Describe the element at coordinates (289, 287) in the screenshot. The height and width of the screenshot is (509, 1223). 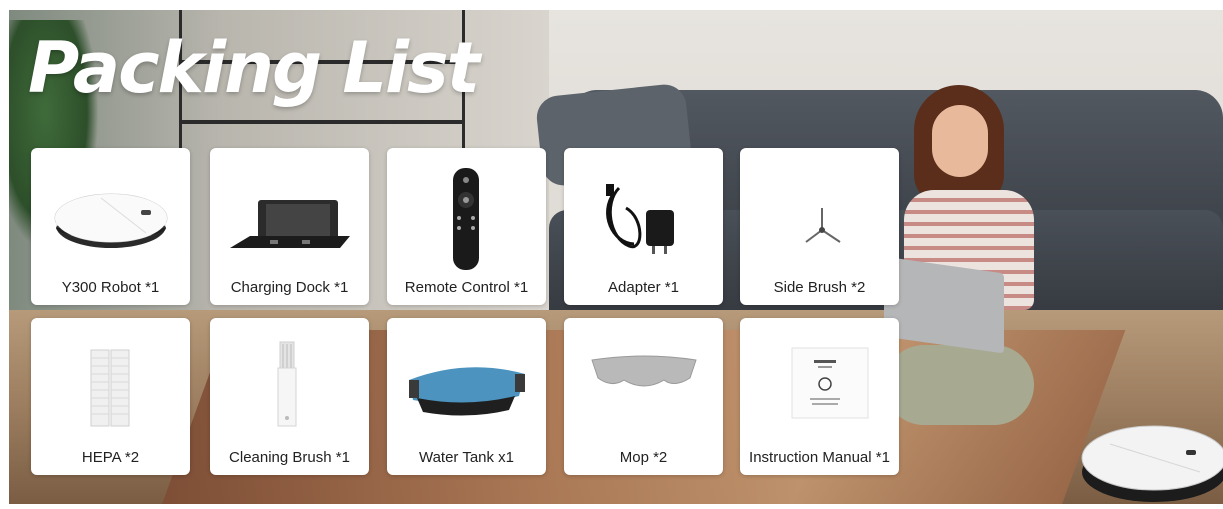
I see `item-label: Charging Dock *1` at that location.